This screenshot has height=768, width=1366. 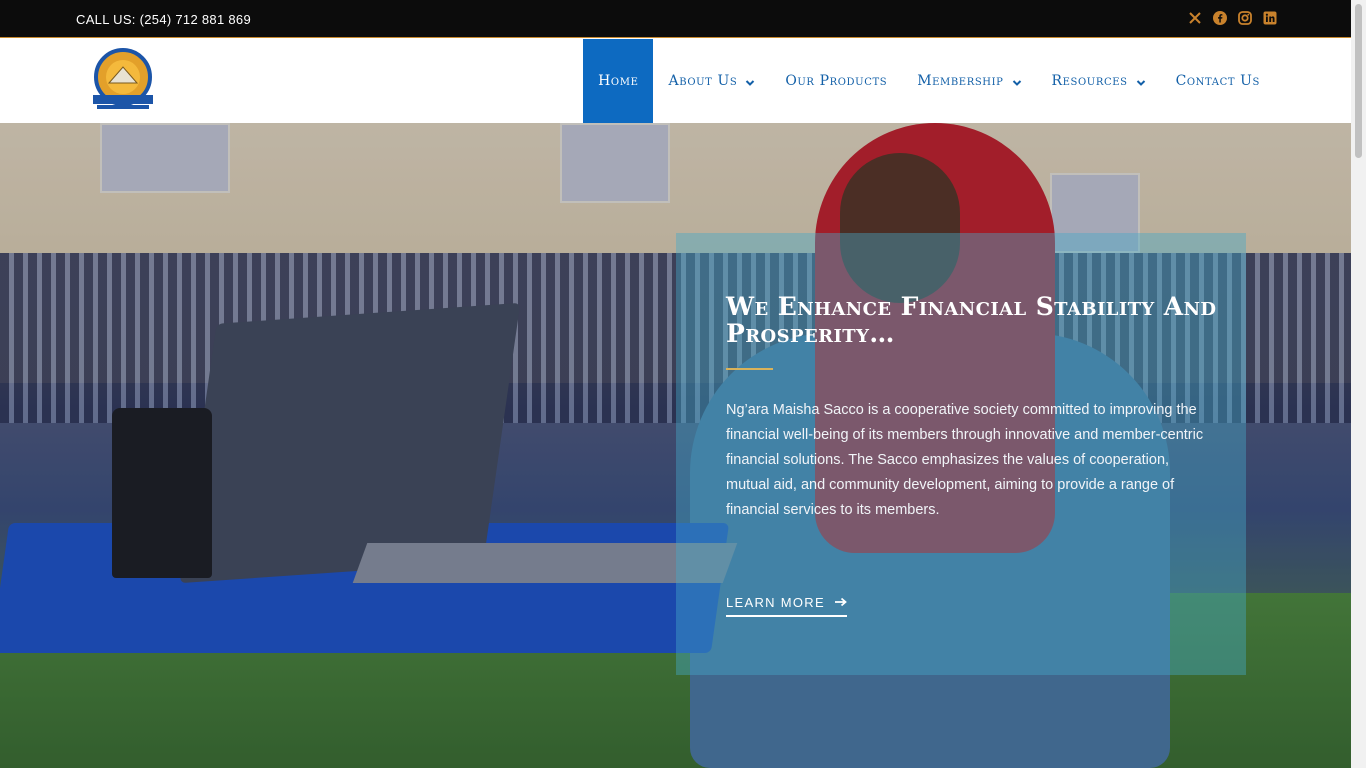 What do you see at coordinates (1220, 18) in the screenshot?
I see `facebook-icon` at bounding box center [1220, 18].